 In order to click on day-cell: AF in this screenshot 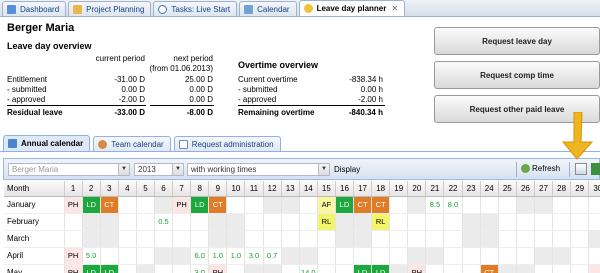, I will do `click(326, 205)`.